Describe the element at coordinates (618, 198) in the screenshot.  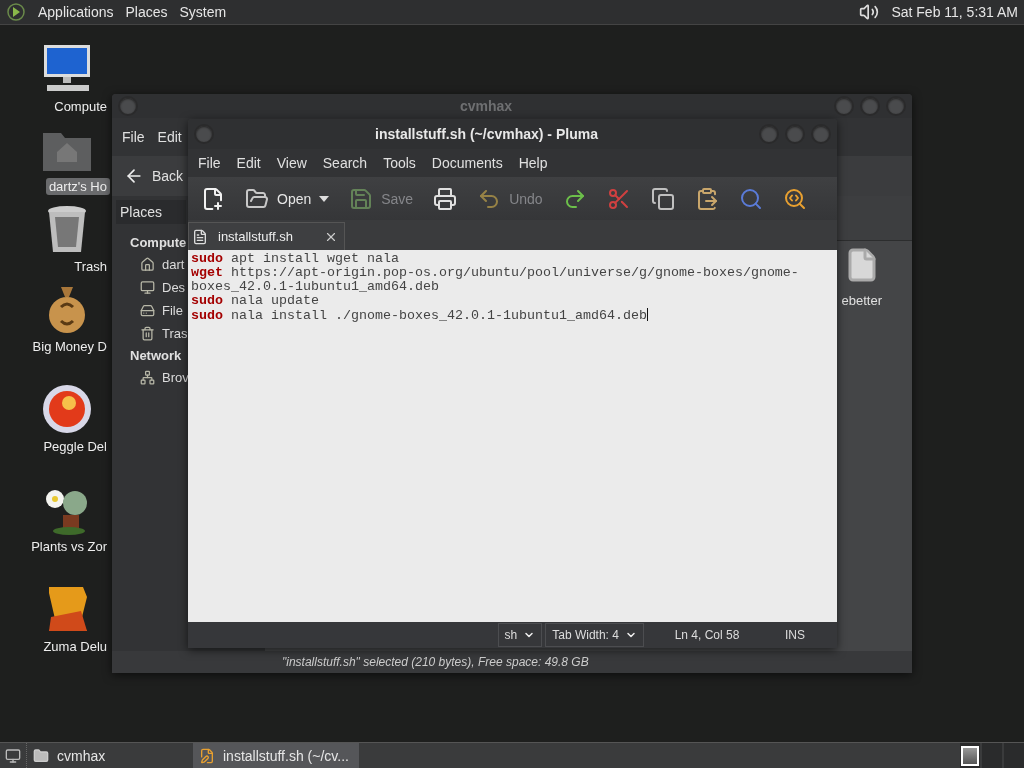
I see `scissors-icon` at that location.